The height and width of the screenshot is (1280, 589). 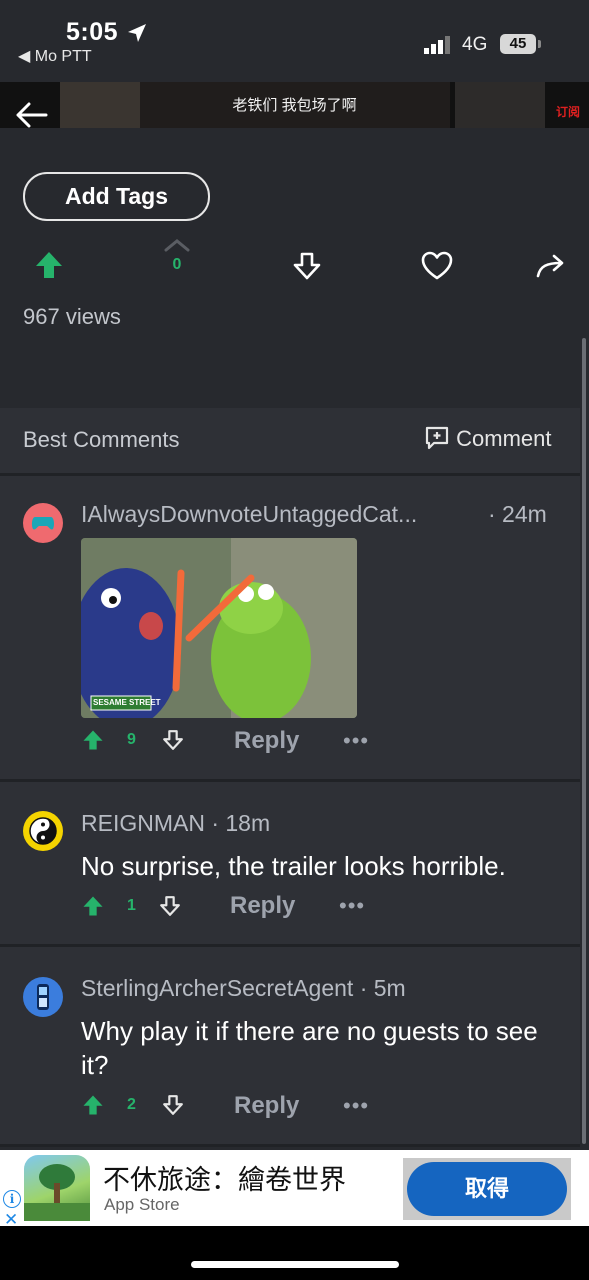 I want to click on best-comments-sort: Best Comments, so click(x=101, y=440).